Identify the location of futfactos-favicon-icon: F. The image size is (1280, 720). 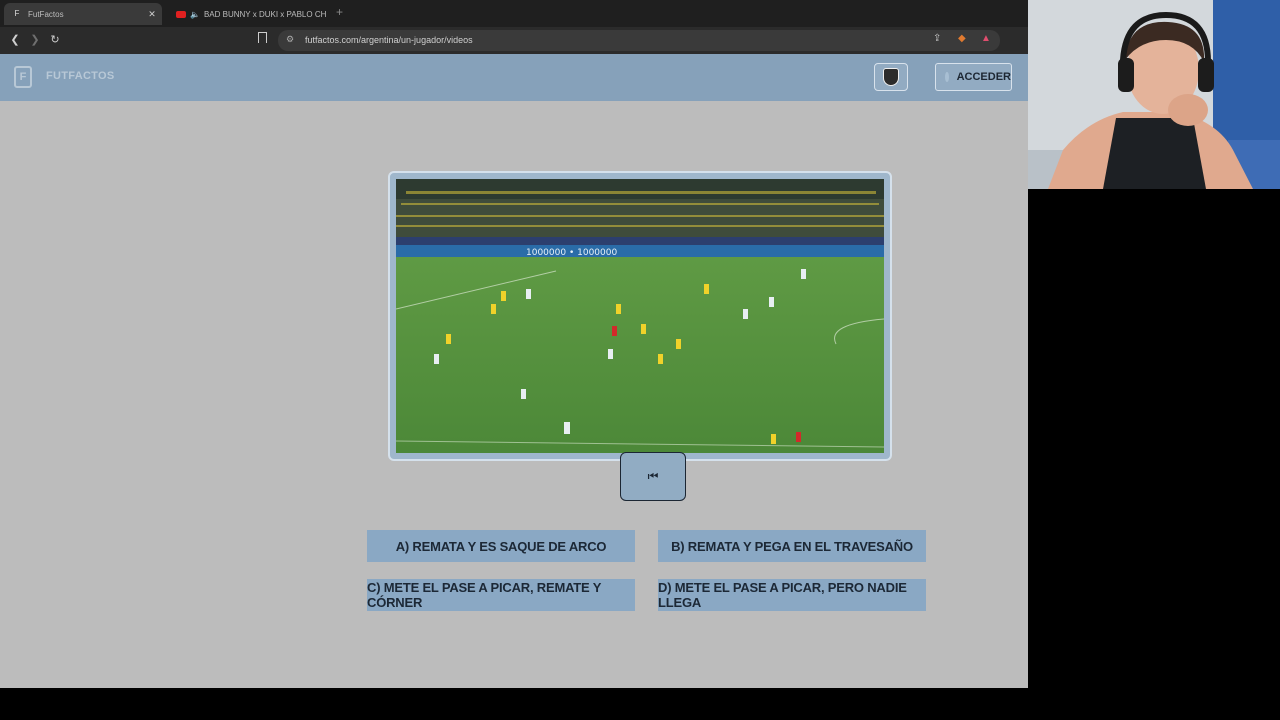
(17, 13).